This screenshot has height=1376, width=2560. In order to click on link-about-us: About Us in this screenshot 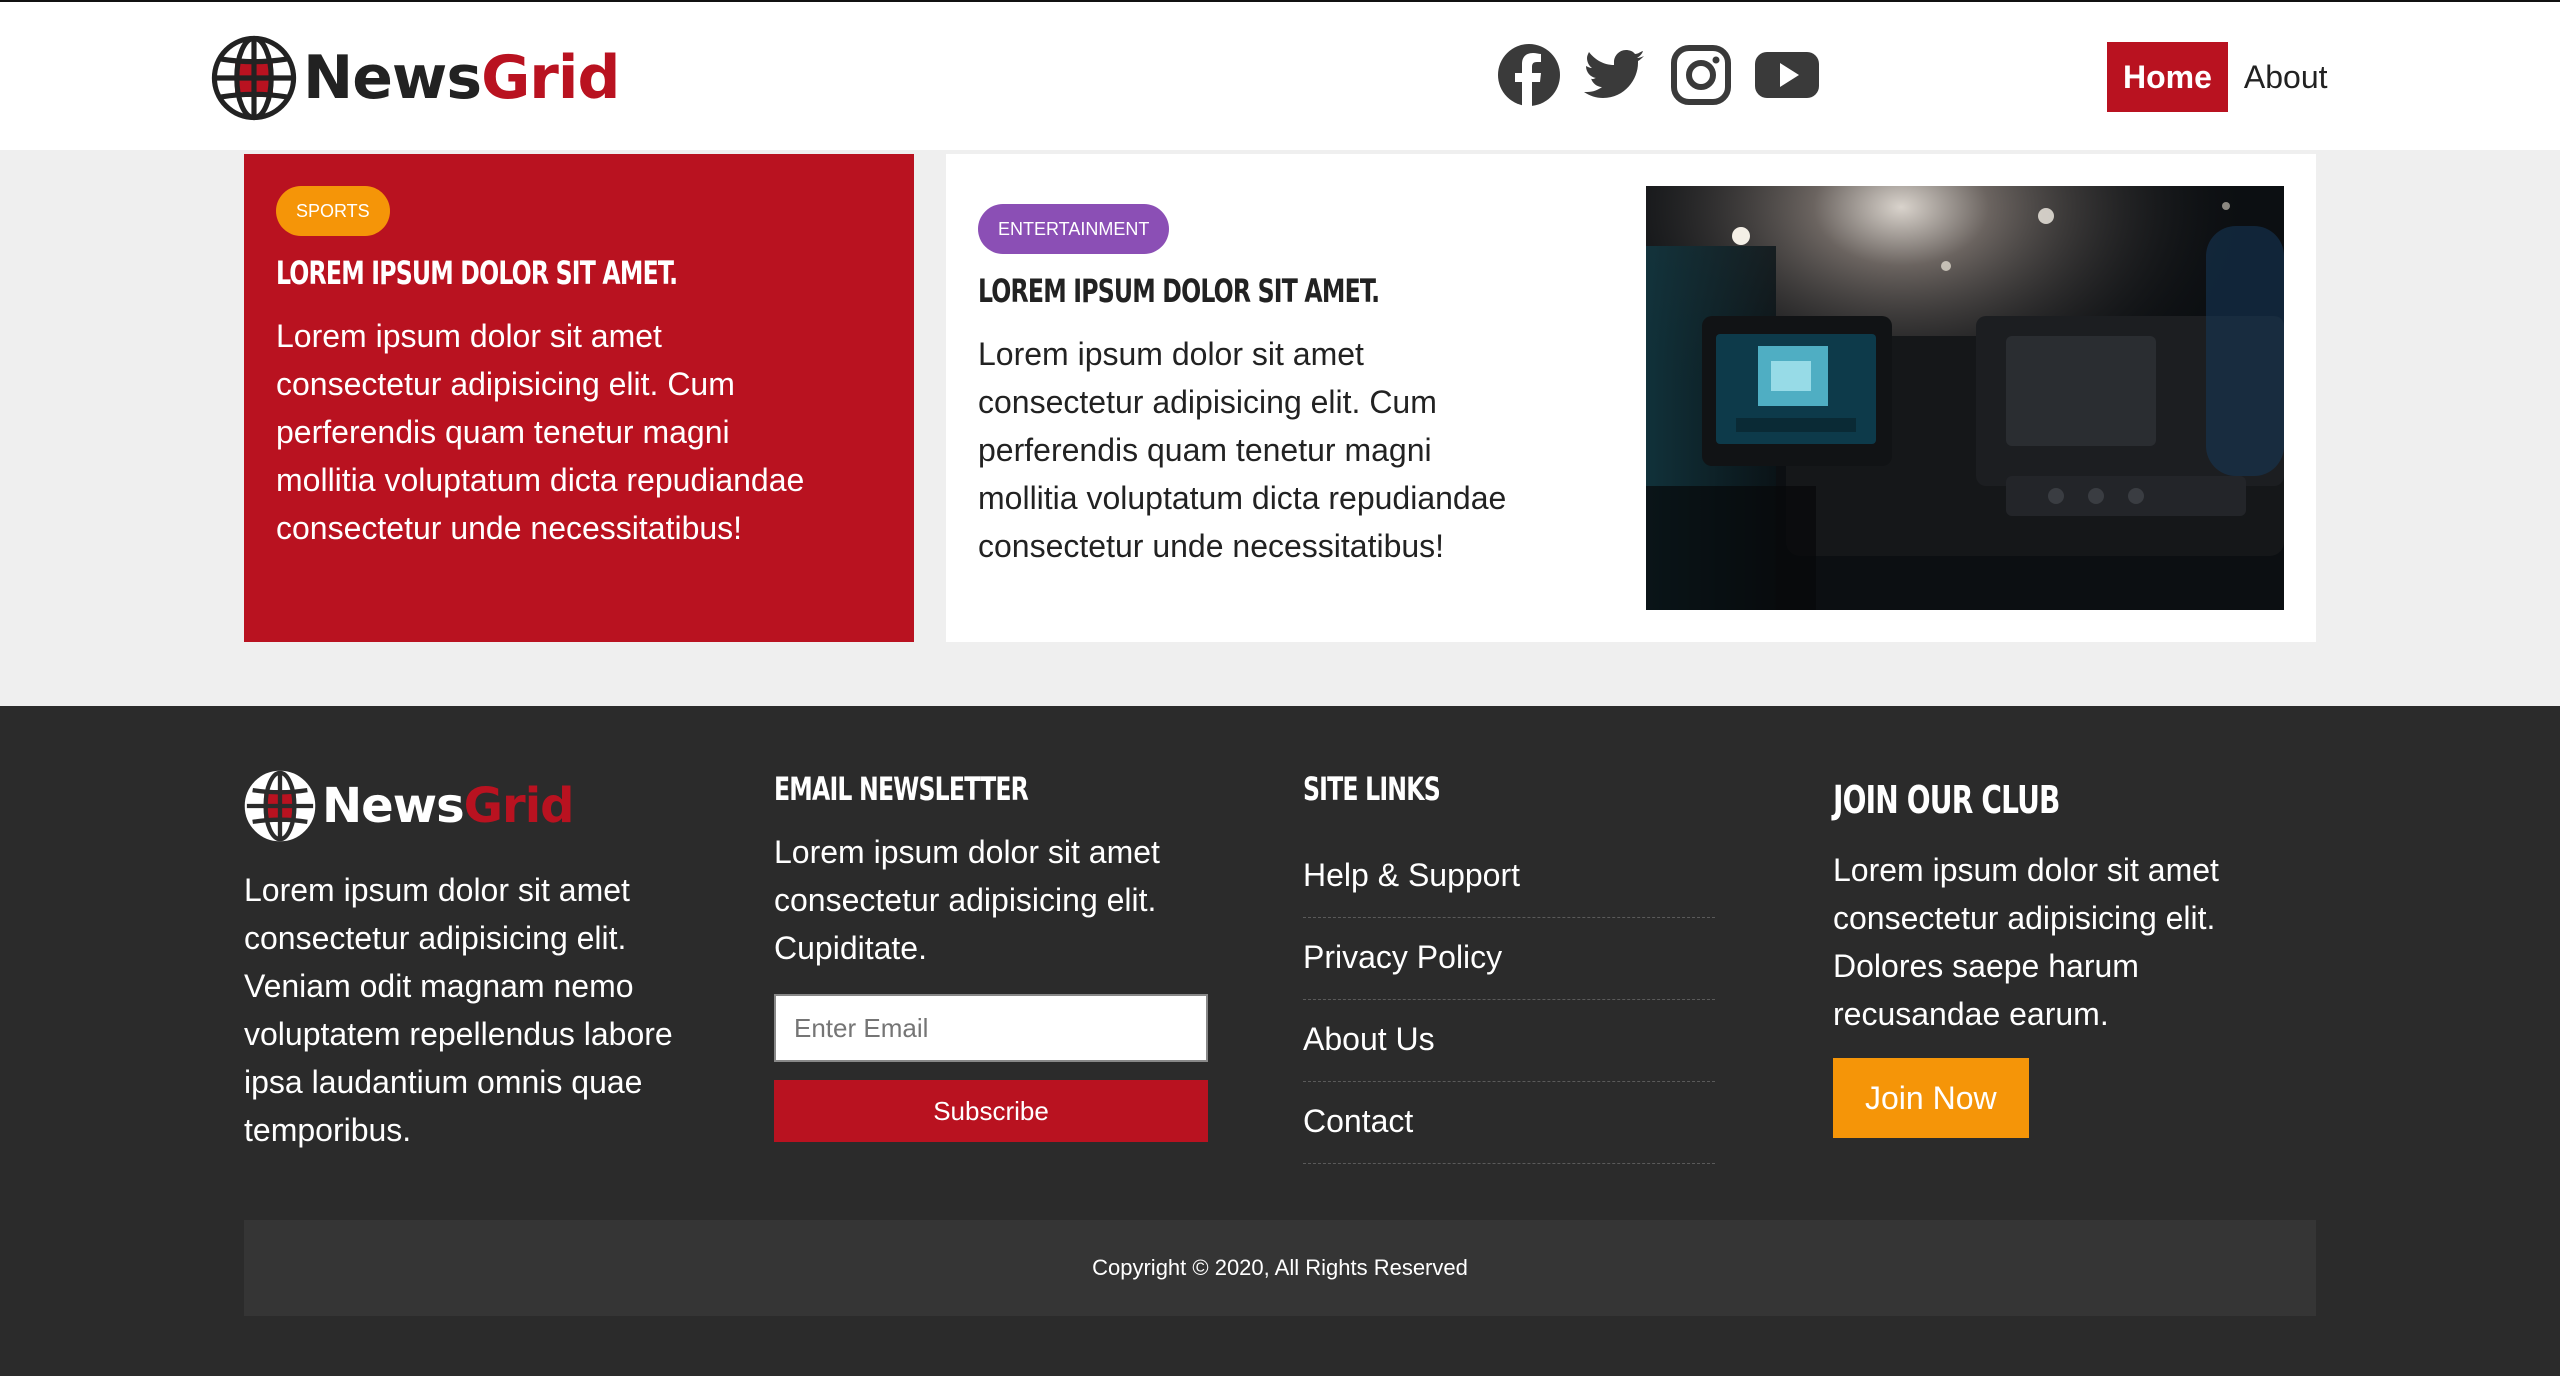, I will do `click(1509, 1041)`.